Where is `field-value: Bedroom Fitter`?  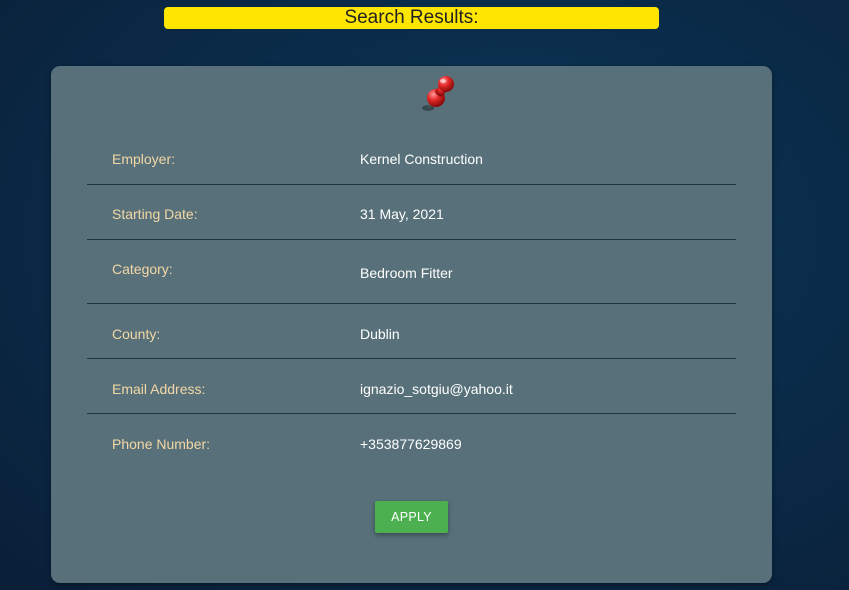 field-value: Bedroom Fitter is located at coordinates (406, 273).